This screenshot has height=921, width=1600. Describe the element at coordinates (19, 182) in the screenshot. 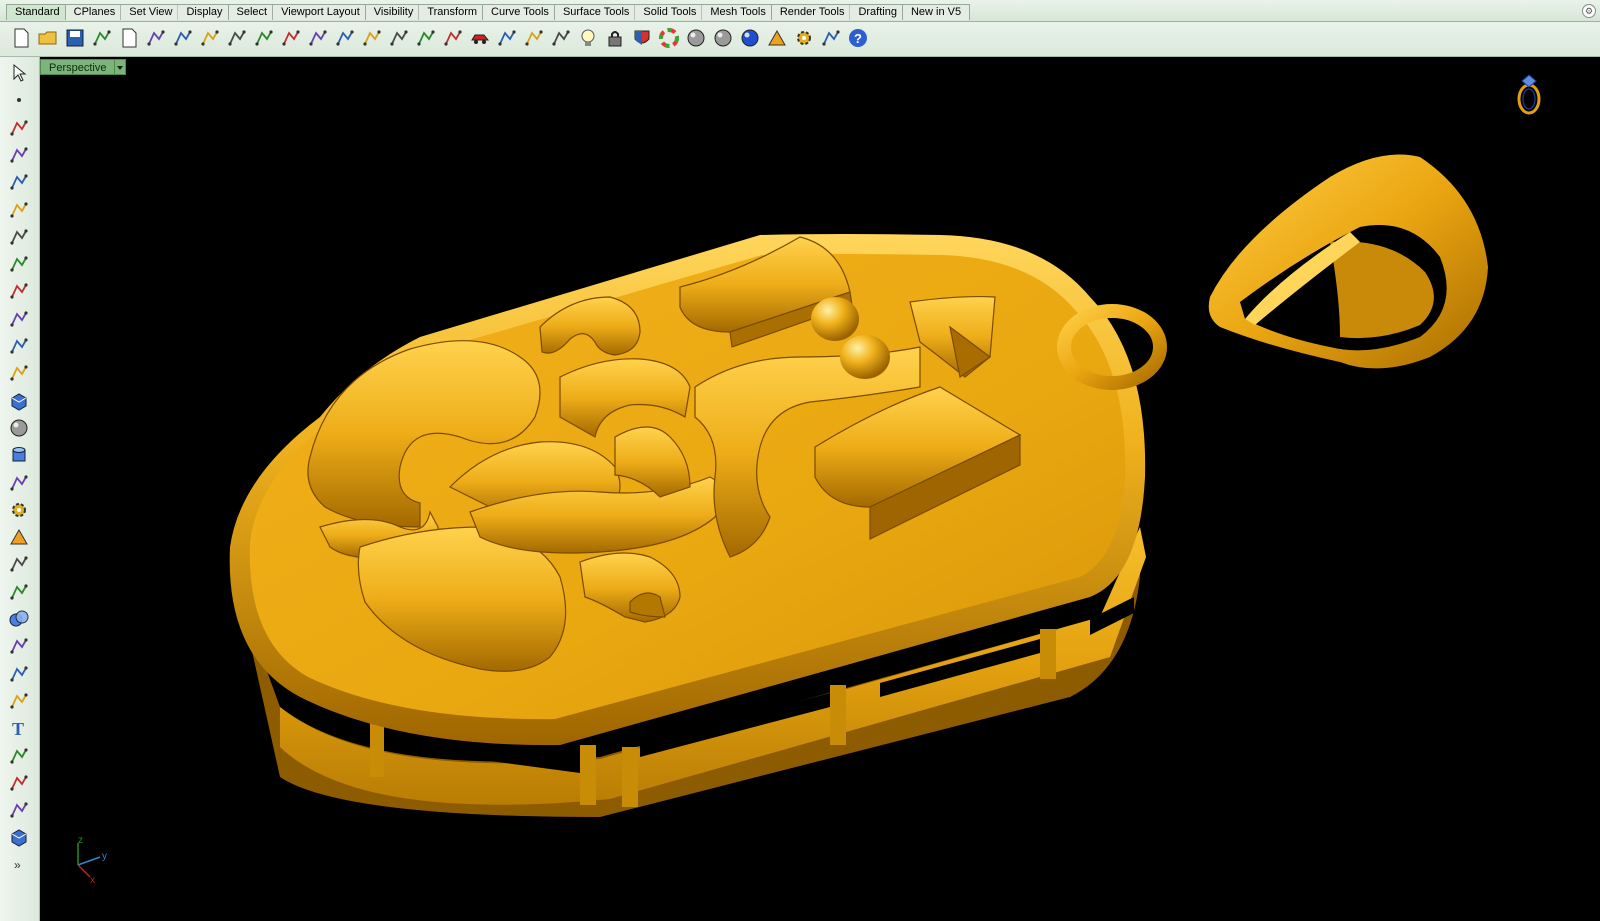

I see `circle-icon` at that location.